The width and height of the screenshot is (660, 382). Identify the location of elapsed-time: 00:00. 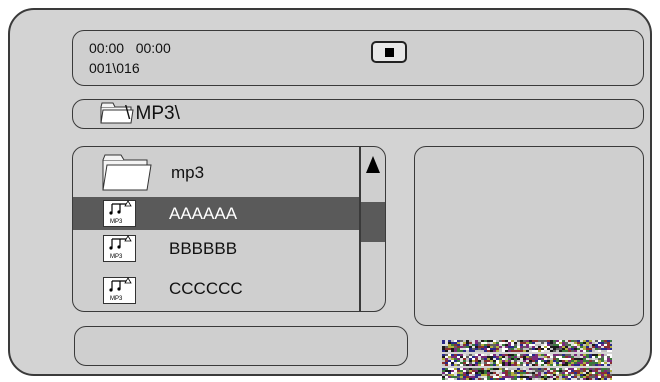
(107, 48).